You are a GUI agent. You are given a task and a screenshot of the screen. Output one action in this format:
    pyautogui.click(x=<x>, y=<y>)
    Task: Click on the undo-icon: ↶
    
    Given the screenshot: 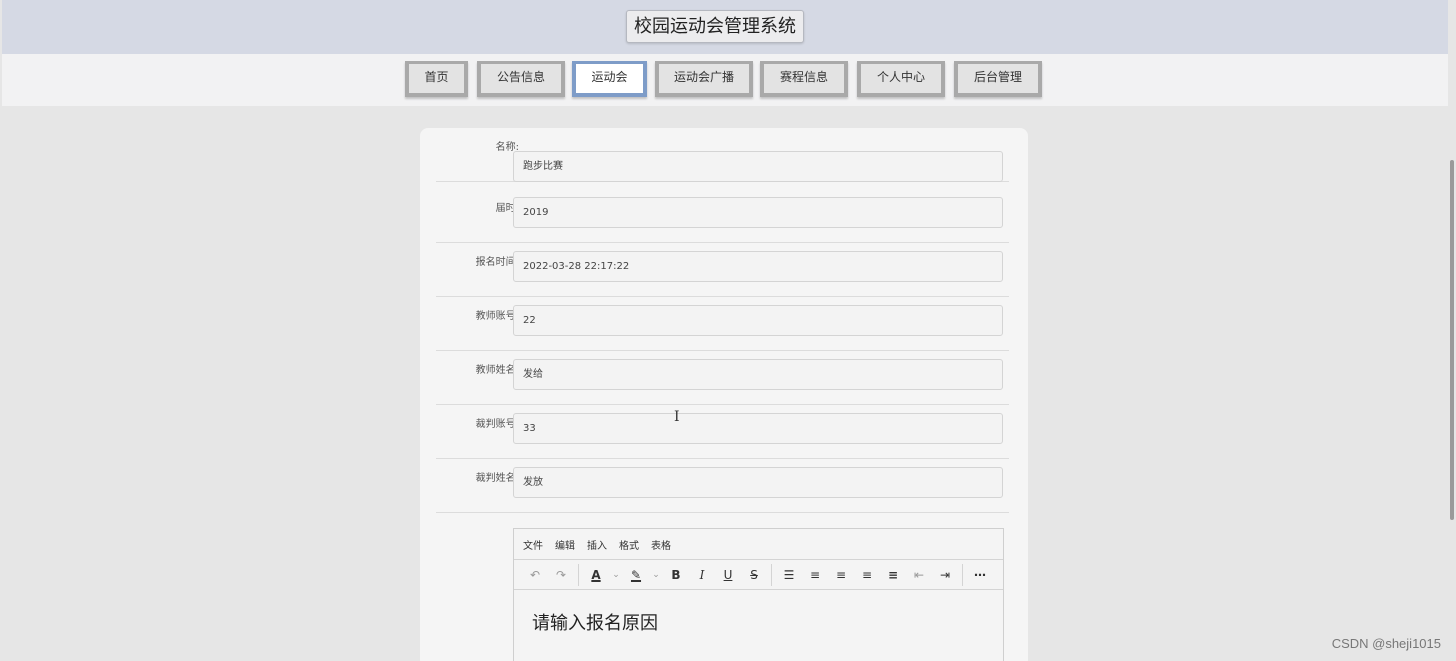 What is the action you would take?
    pyautogui.click(x=535, y=575)
    